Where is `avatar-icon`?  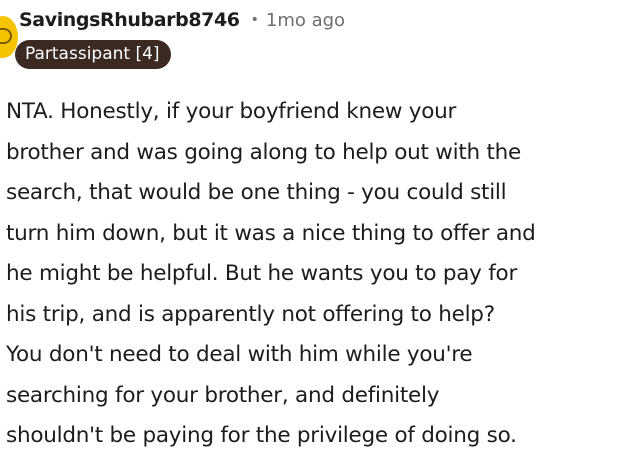 avatar-icon is located at coordinates (6, 36).